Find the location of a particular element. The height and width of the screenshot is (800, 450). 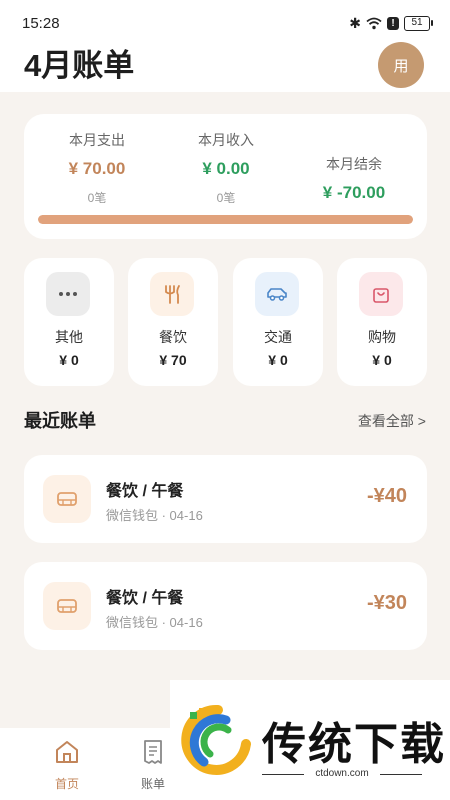

category-other: 其他 ¥ 0 is located at coordinates (69, 322).